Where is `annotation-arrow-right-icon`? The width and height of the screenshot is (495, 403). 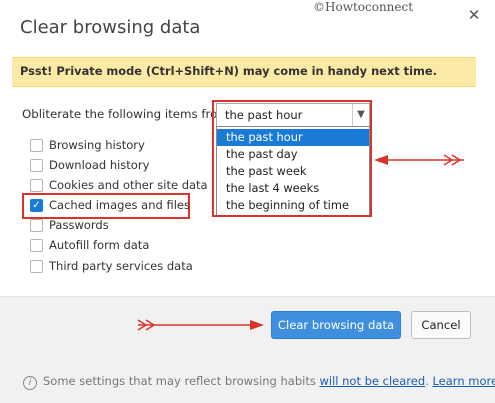 annotation-arrow-right-icon is located at coordinates (200, 325).